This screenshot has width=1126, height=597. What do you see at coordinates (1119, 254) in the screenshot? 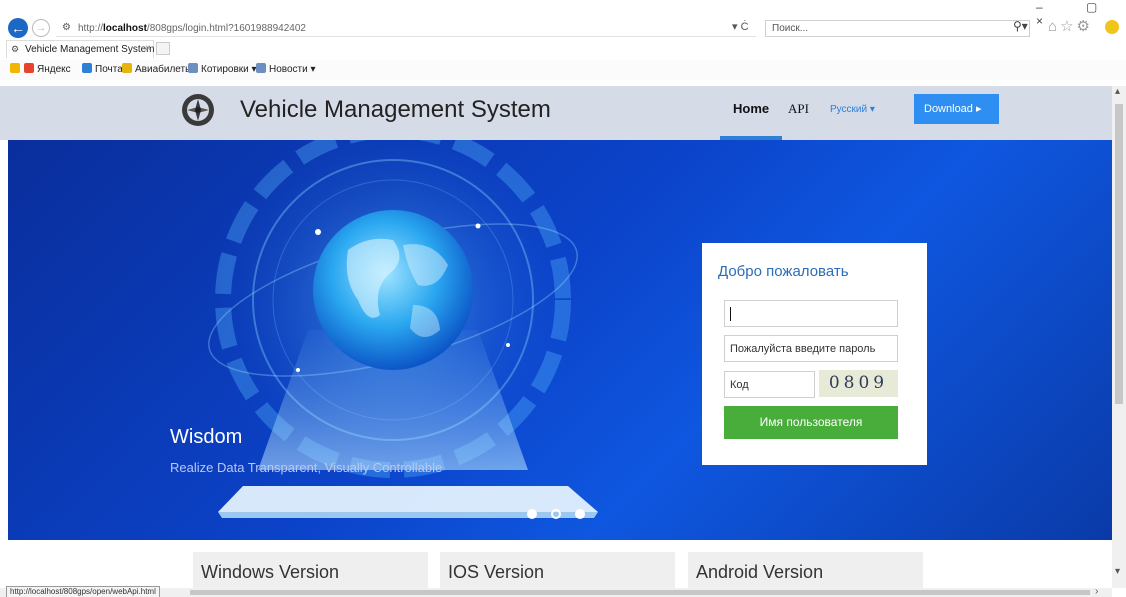
I see `vertical-scroll-thumb` at bounding box center [1119, 254].